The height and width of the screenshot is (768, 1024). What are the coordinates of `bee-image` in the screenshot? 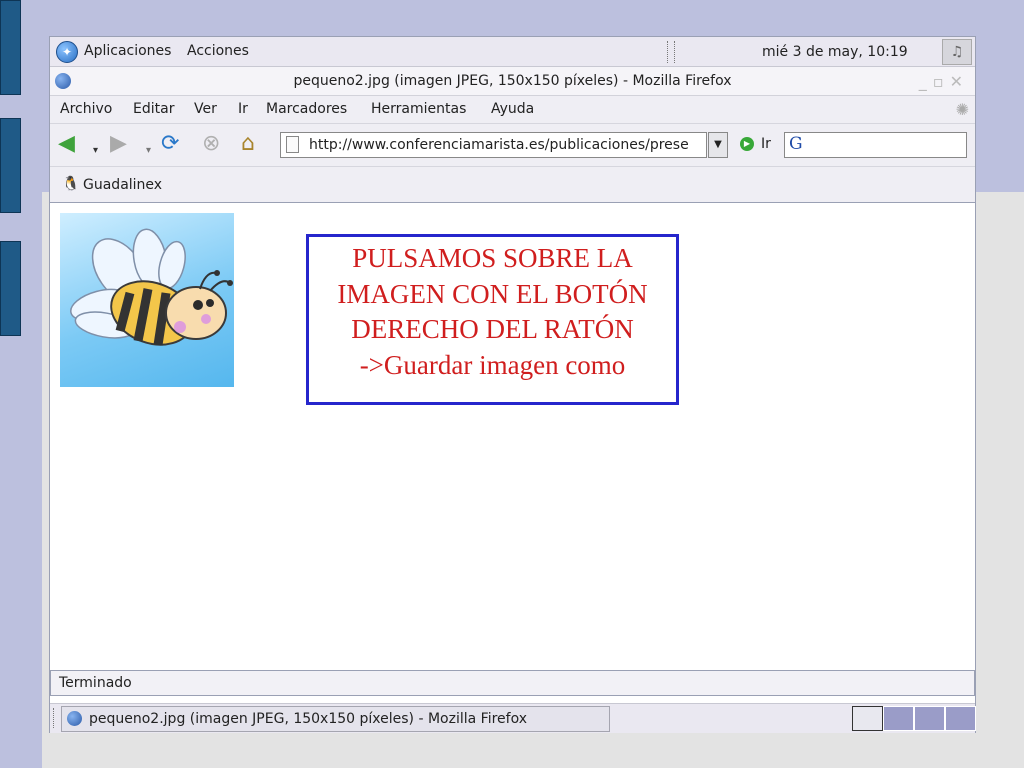 It's located at (147, 300).